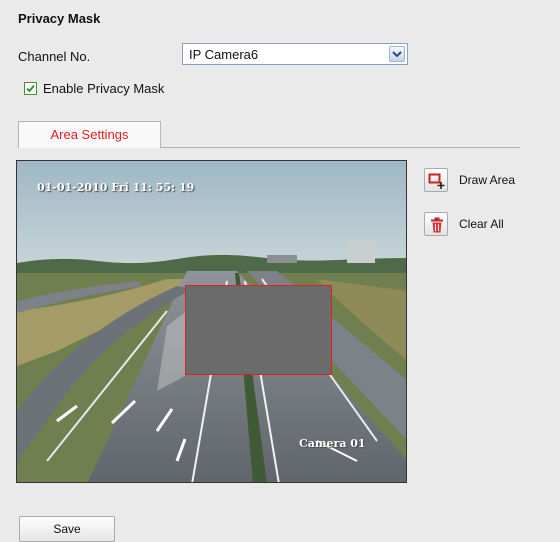  Describe the element at coordinates (332, 443) in the screenshot. I see `osd-camera-label: Camera 01` at that location.